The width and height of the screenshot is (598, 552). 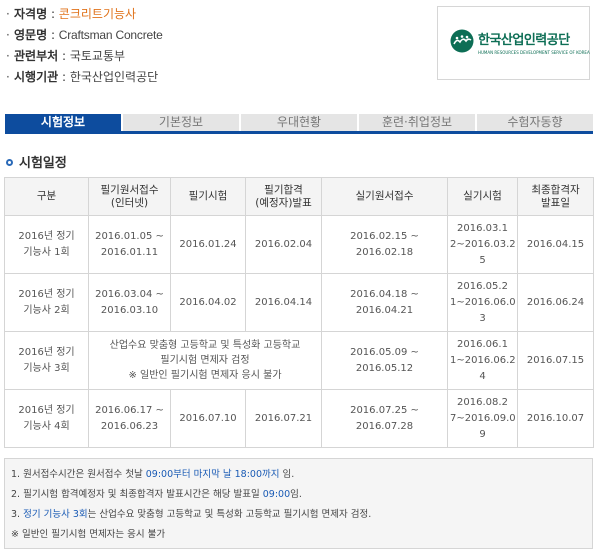 What do you see at coordinates (384, 418) in the screenshot?
I see `practical-apply-cell: 2016.07.25 ~ 2016.07.28` at bounding box center [384, 418].